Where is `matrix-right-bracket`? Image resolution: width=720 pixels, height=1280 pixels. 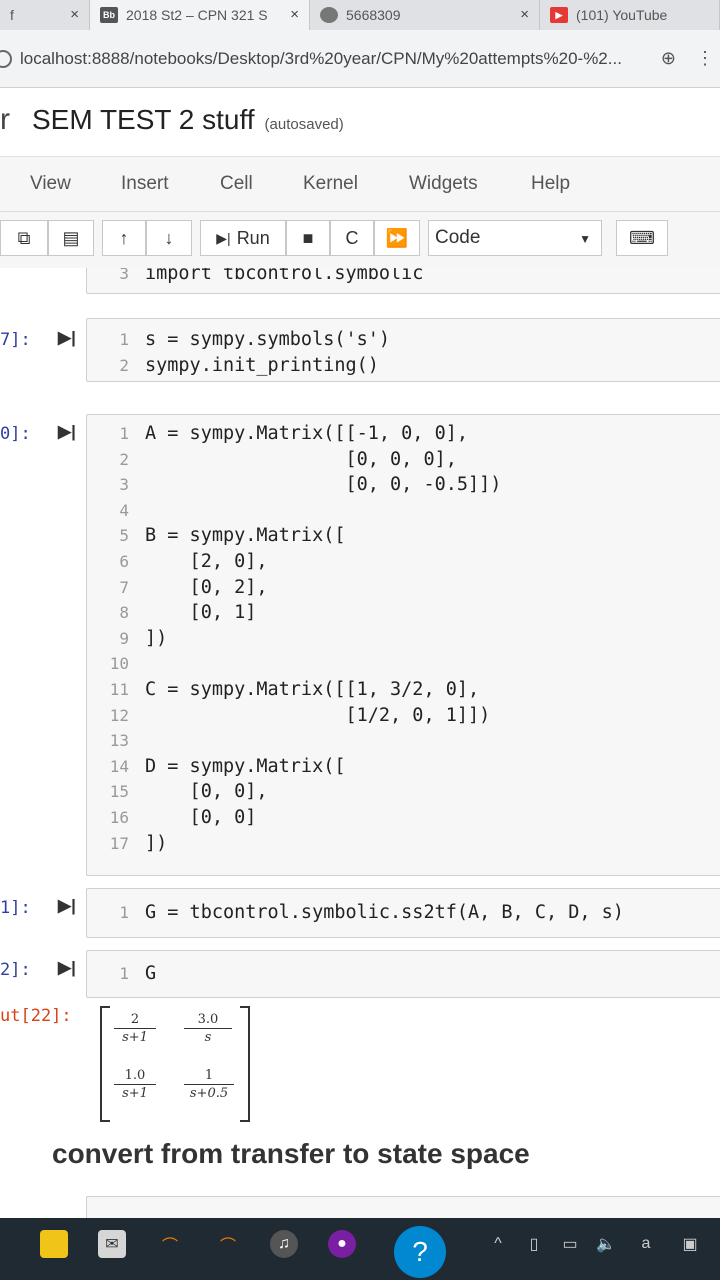
matrix-right-bracket is located at coordinates (245, 1064).